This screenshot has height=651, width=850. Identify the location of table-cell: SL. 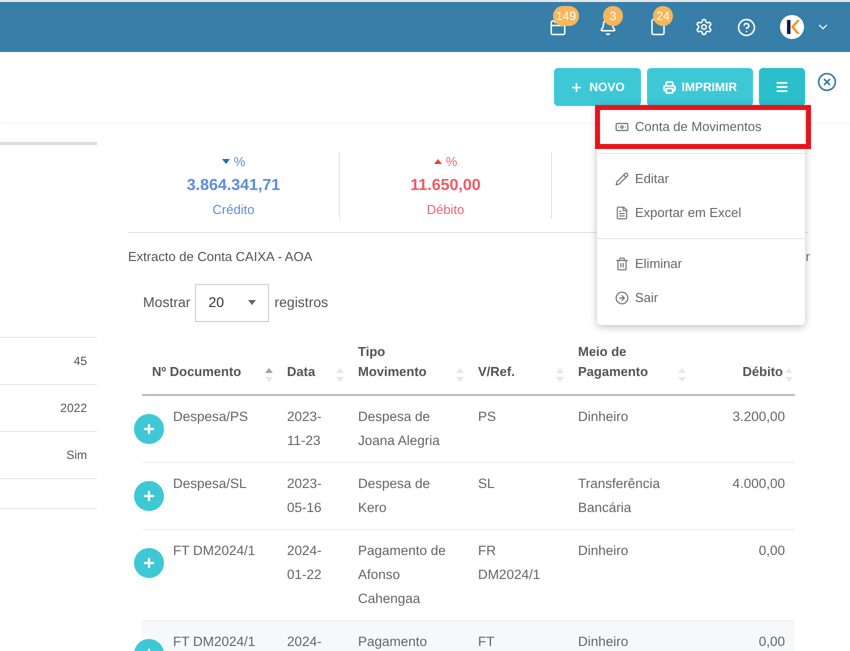
(486, 483).